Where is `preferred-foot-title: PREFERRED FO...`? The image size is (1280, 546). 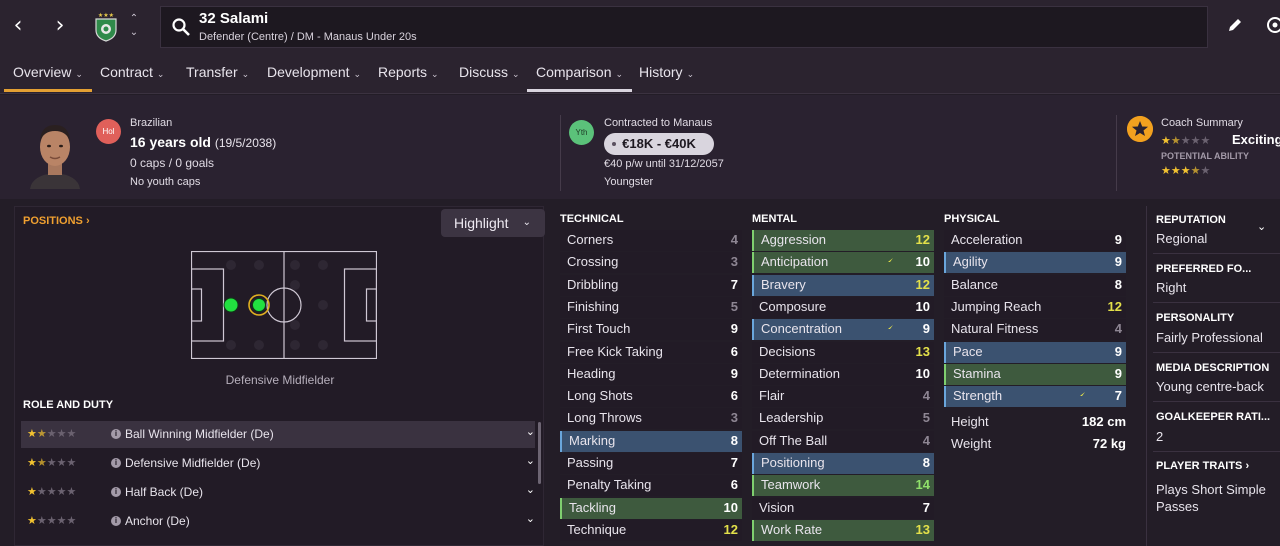
preferred-foot-title: PREFERRED FO... is located at coordinates (1204, 269).